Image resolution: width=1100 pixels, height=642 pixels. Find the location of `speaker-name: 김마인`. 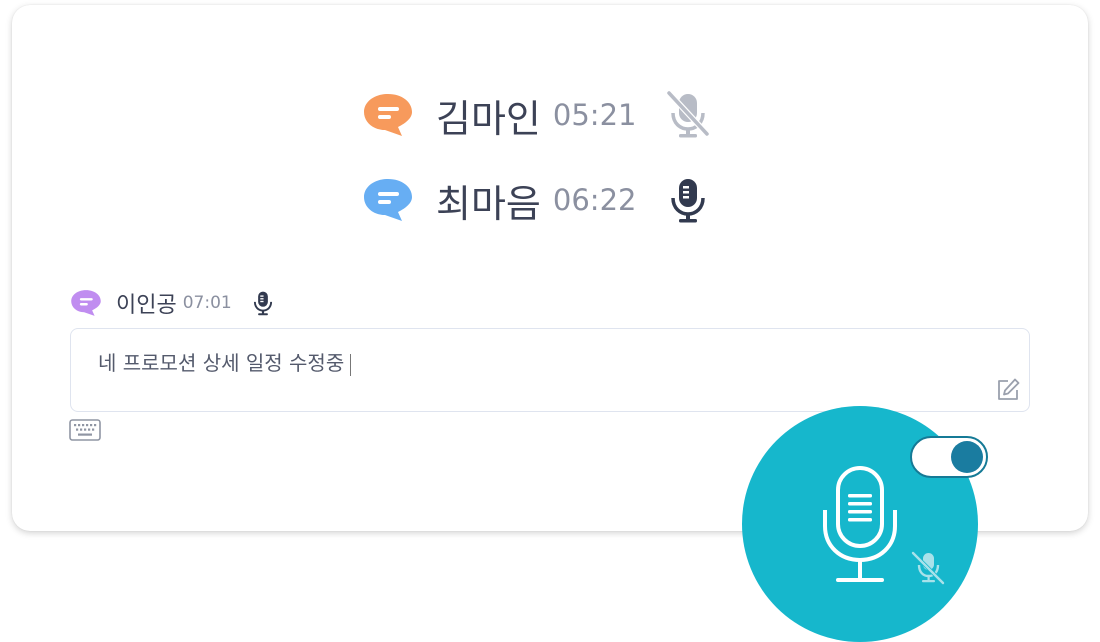

speaker-name: 김마인 is located at coordinates (488, 118).